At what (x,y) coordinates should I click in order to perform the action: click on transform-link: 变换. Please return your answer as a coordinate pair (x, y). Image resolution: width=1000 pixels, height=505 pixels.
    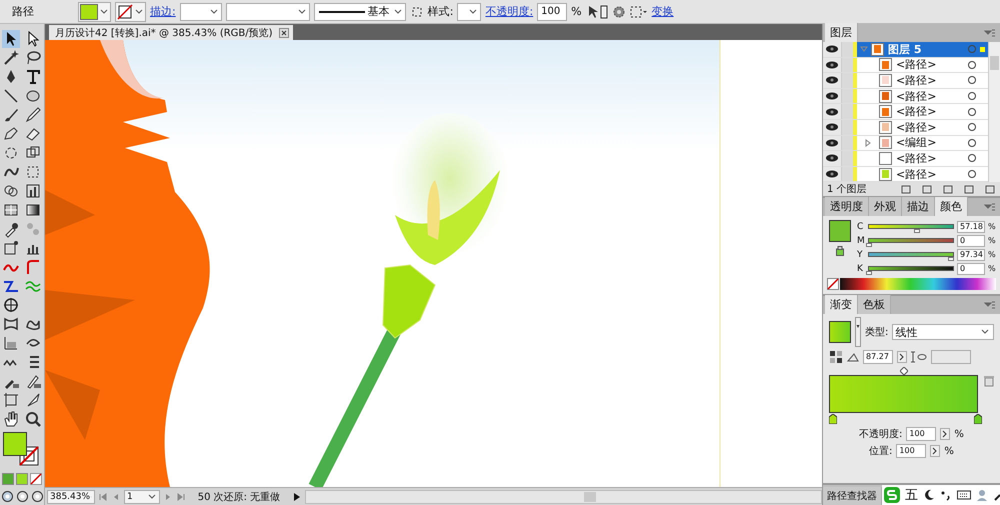
    Looking at the image, I should click on (663, 11).